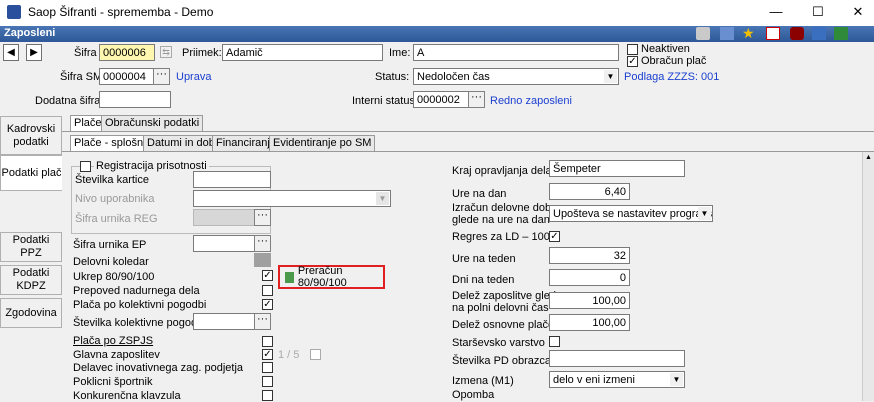  What do you see at coordinates (267, 395) in the screenshot?
I see `konkurencna-checkbox` at bounding box center [267, 395].